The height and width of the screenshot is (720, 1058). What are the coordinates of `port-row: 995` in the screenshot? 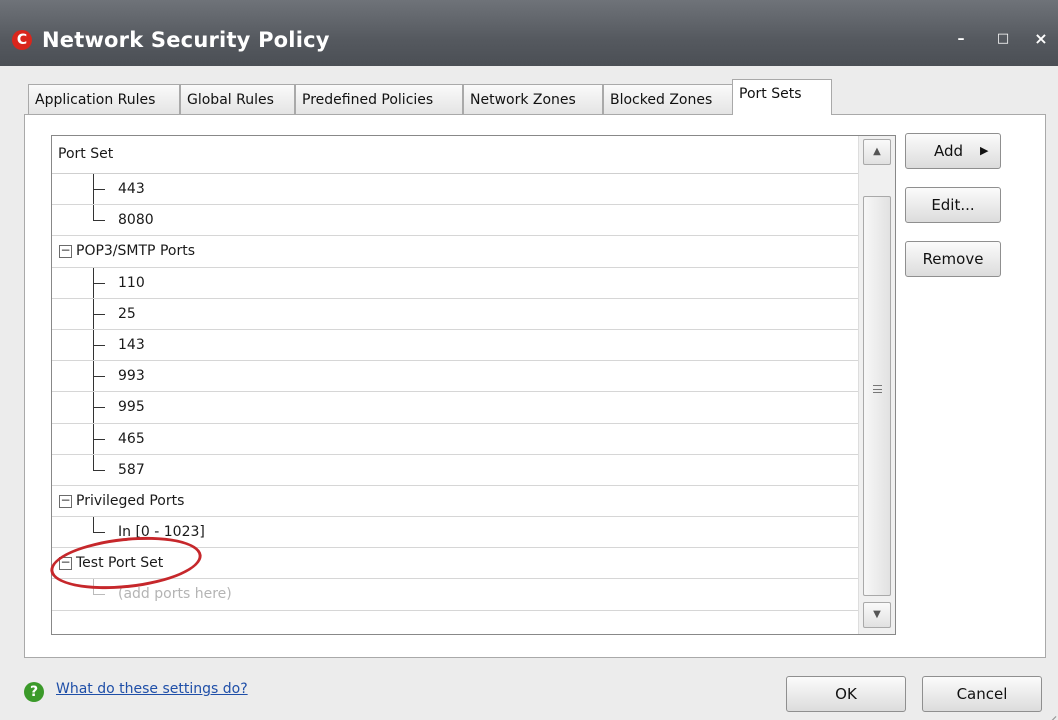 It's located at (455, 408).